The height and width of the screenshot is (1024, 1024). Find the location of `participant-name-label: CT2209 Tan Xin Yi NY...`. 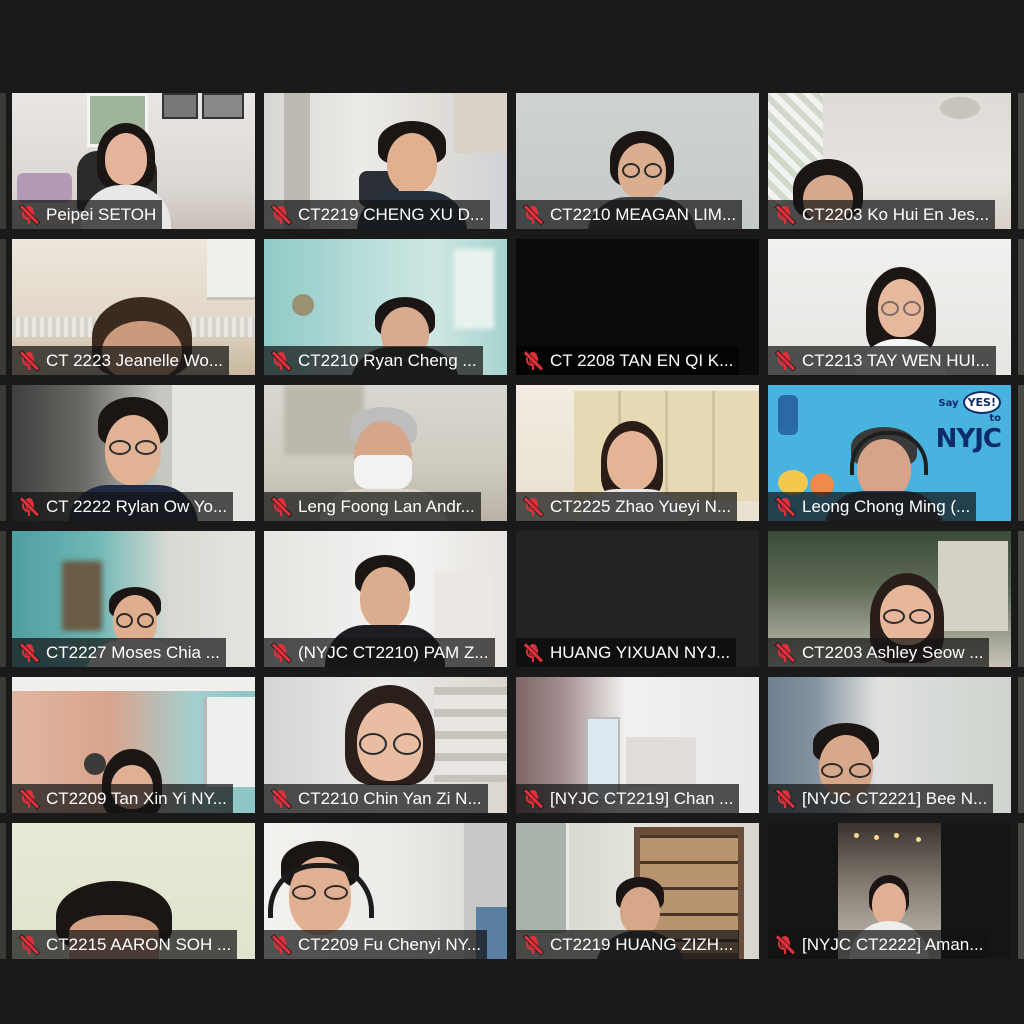

participant-name-label: CT2209 Tan Xin Yi NY... is located at coordinates (122, 798).